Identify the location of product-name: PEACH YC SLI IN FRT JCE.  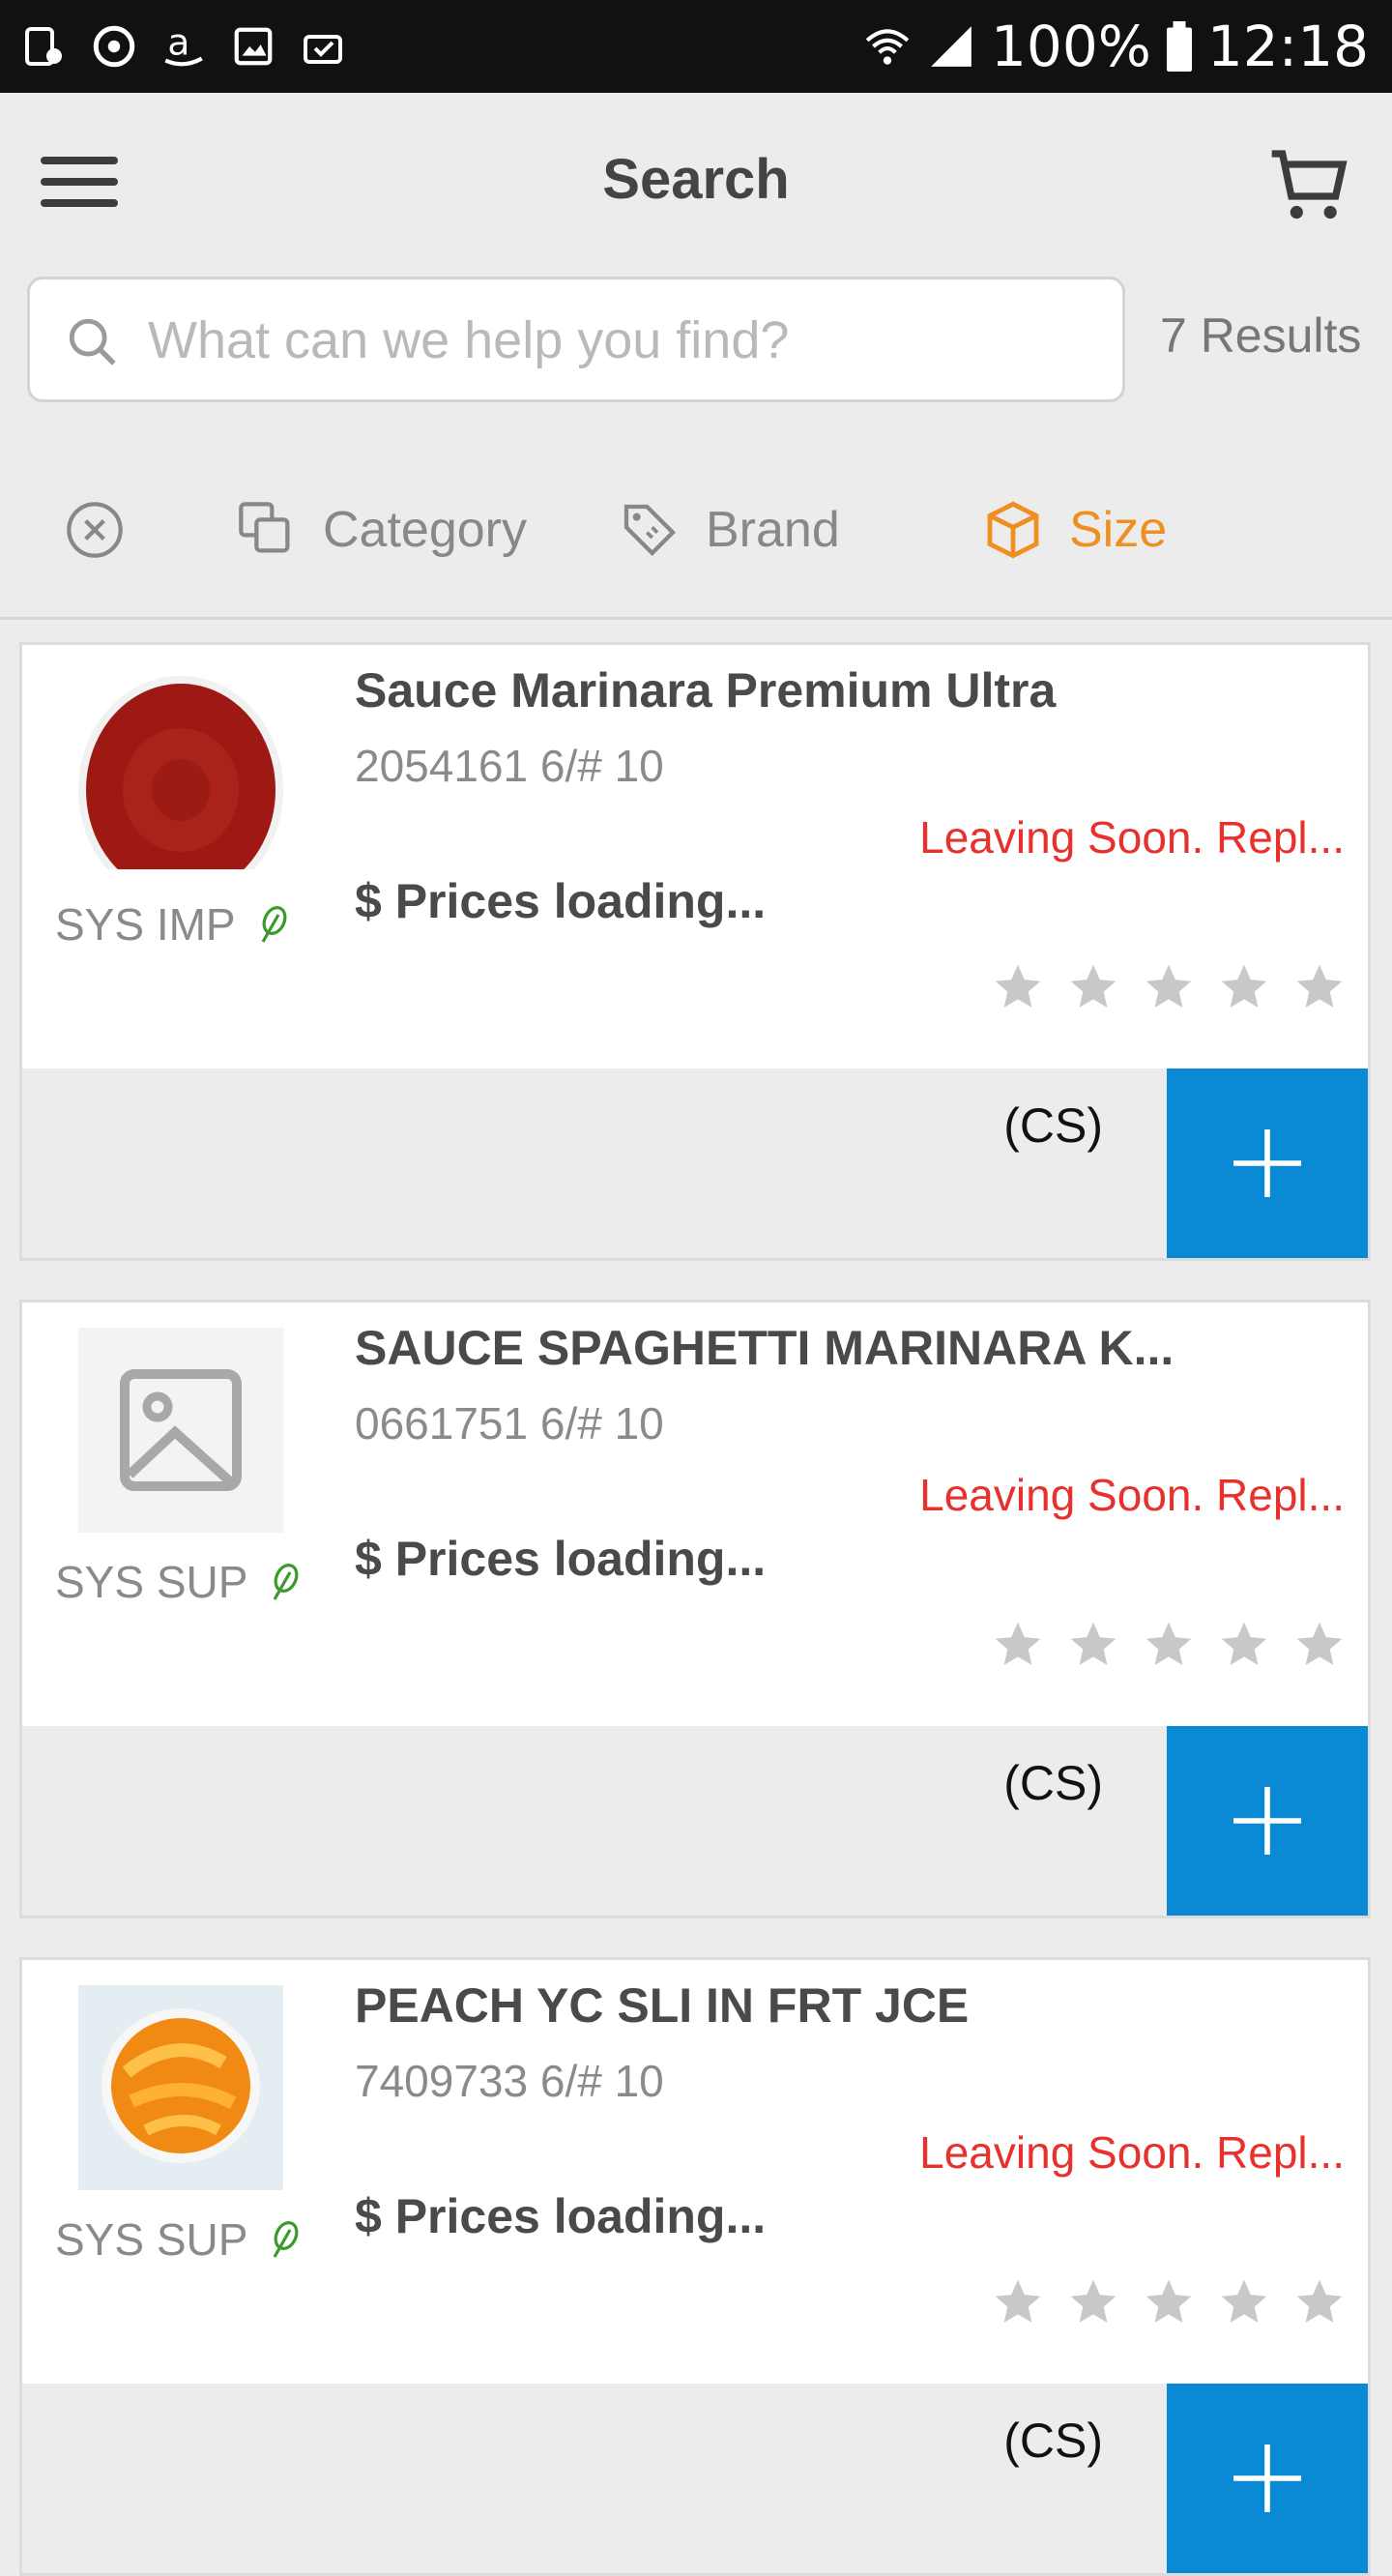
(838, 2005).